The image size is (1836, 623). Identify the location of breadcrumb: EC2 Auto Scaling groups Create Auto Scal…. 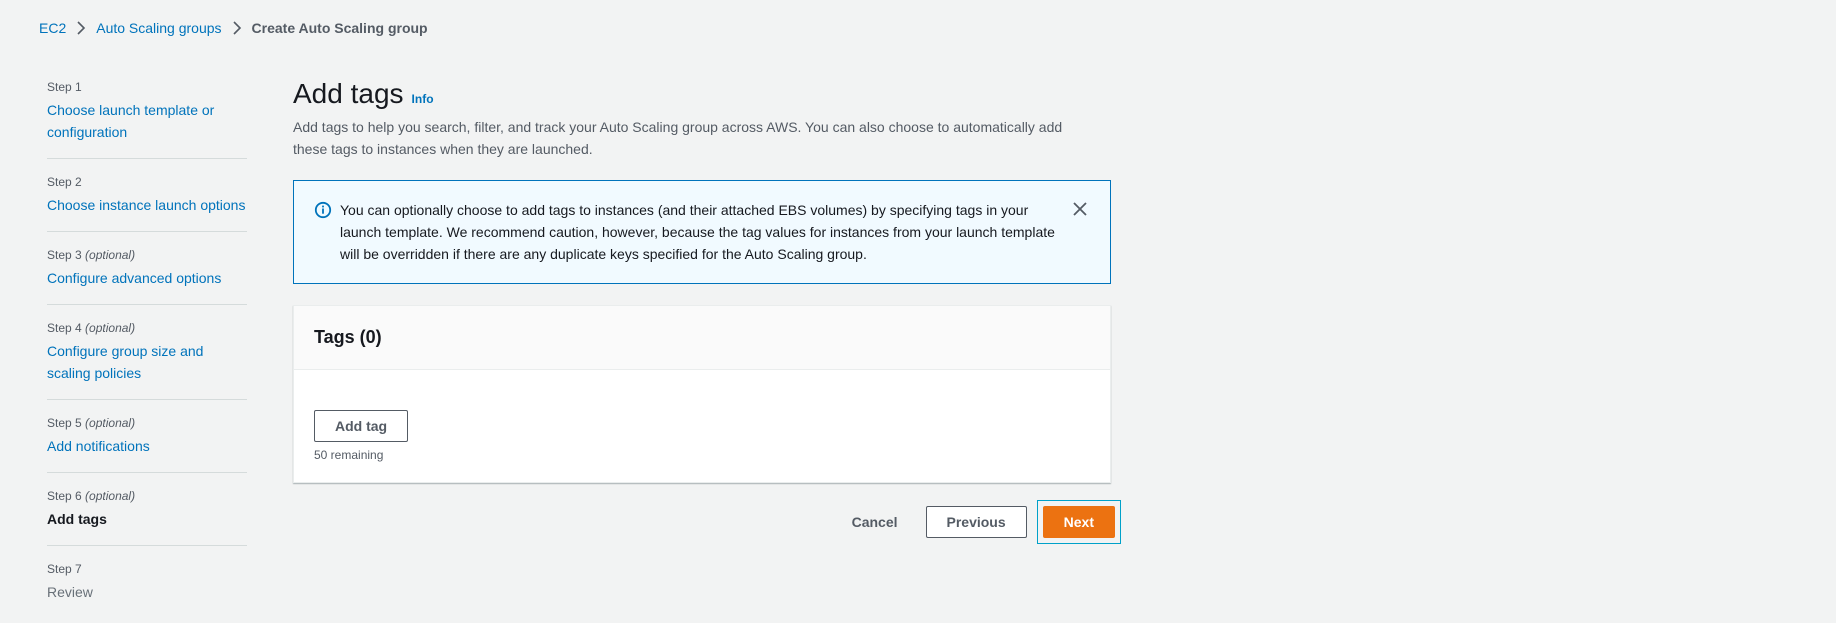
(233, 28).